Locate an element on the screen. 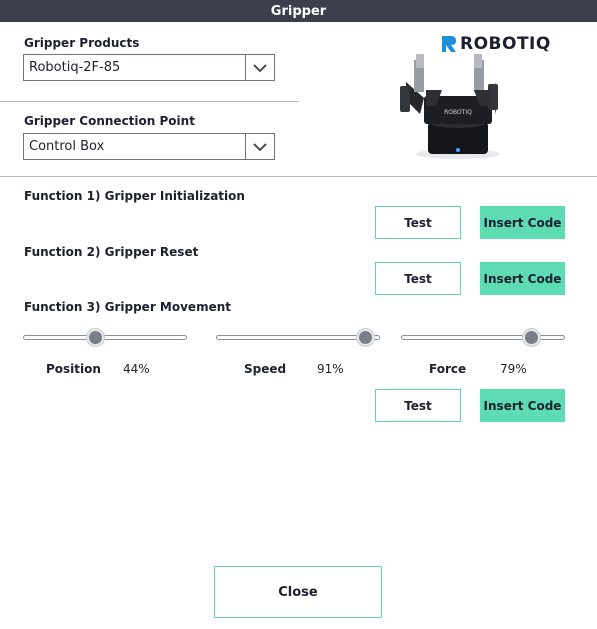  gripper-products-value: Robotiq-2F-85 is located at coordinates (75, 67).